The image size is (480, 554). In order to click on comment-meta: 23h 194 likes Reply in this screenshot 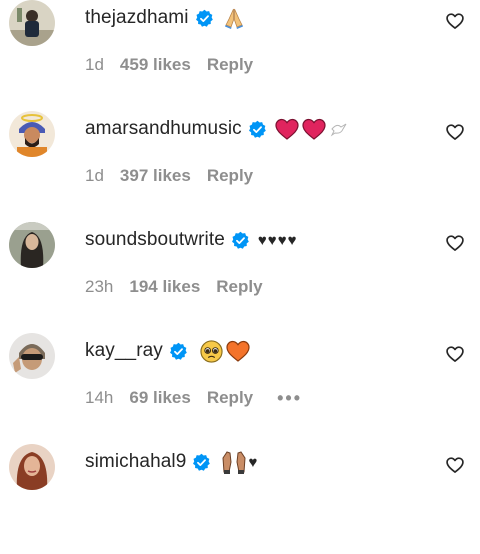, I will do `click(174, 287)`.